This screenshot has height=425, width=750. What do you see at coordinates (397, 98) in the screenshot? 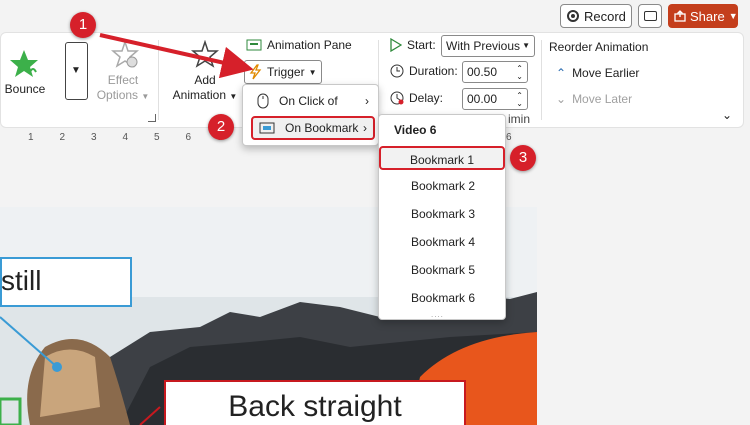
I see `delay-clock-icon` at bounding box center [397, 98].